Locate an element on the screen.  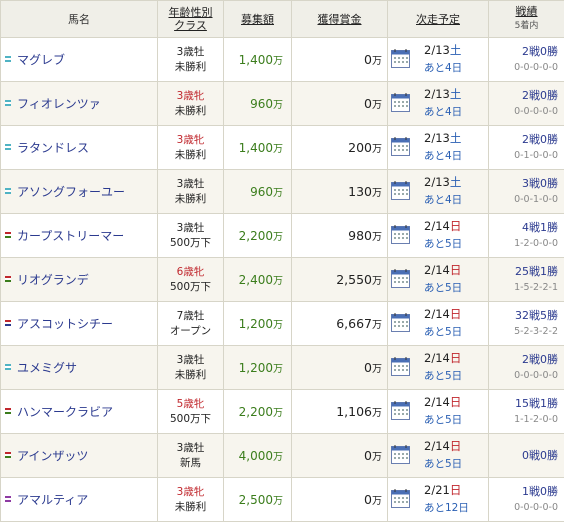
age-sex: 3歳牝 is located at coordinates (191, 492).